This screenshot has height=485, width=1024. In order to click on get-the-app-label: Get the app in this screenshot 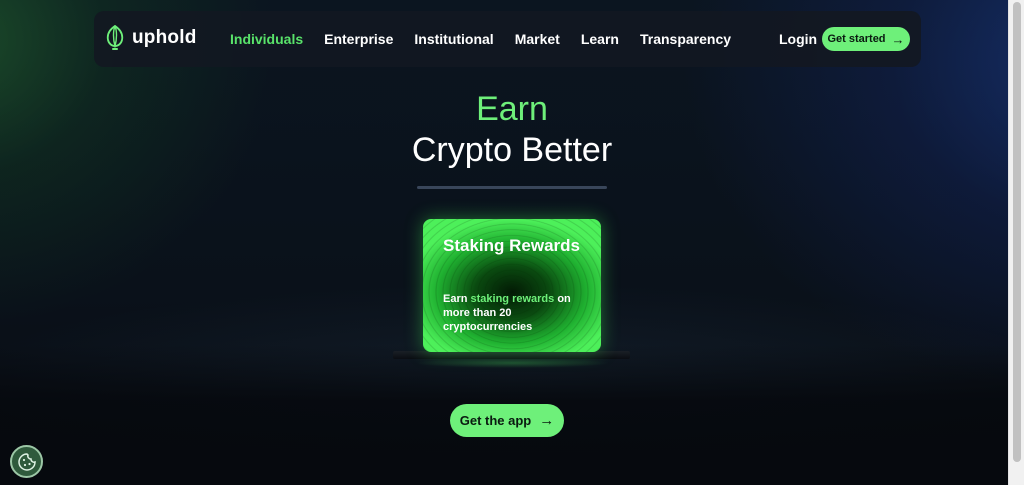, I will do `click(495, 420)`.